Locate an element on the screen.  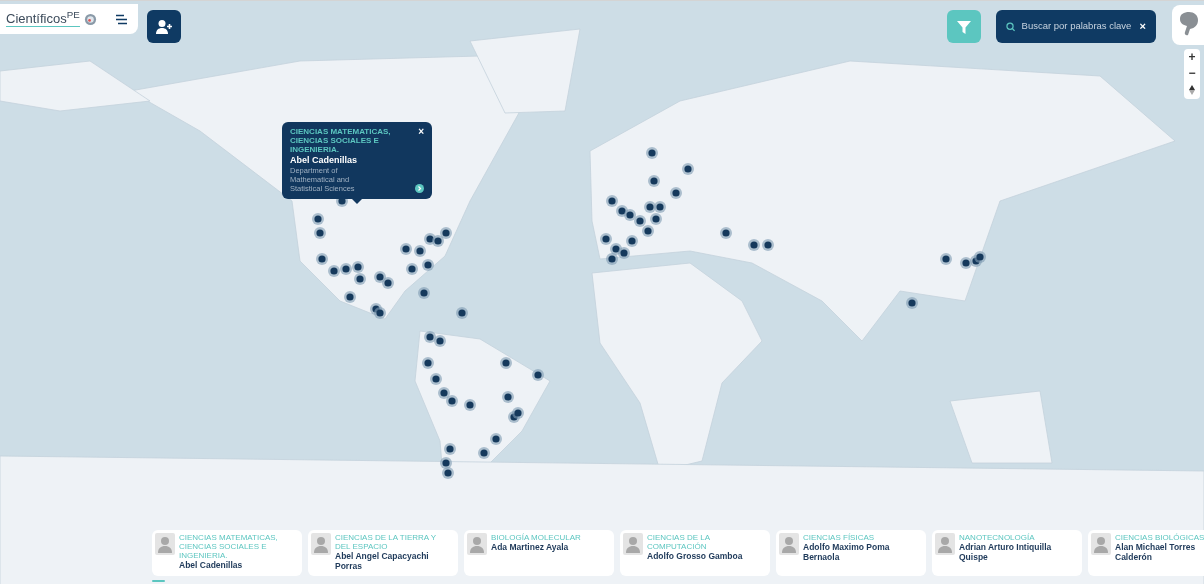
add-user-icon is located at coordinates (164, 26).